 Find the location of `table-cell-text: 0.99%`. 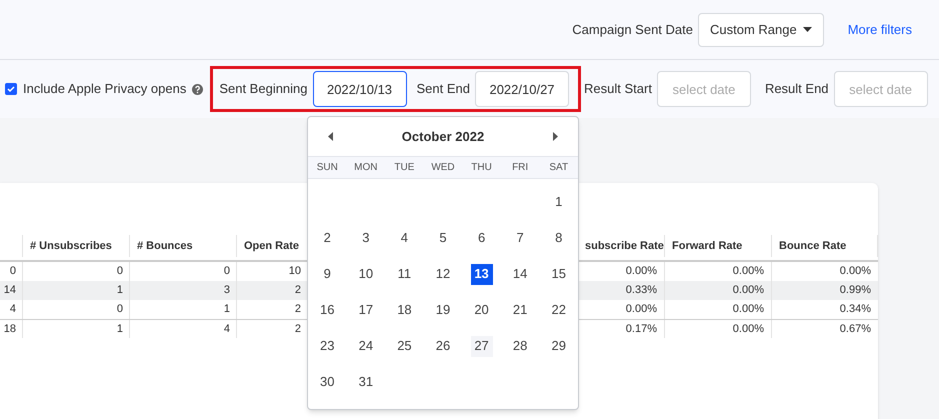

table-cell-text: 0.99% is located at coordinates (855, 290).